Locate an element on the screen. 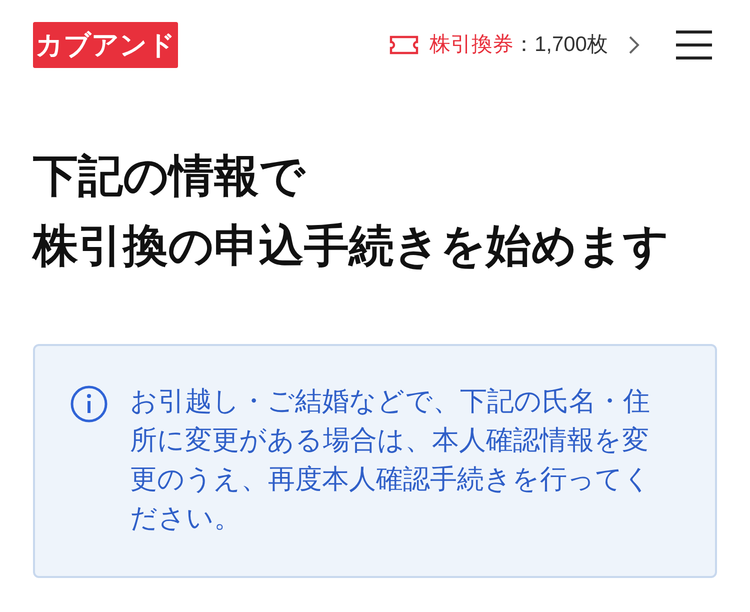  info-icon is located at coordinates (89, 404).